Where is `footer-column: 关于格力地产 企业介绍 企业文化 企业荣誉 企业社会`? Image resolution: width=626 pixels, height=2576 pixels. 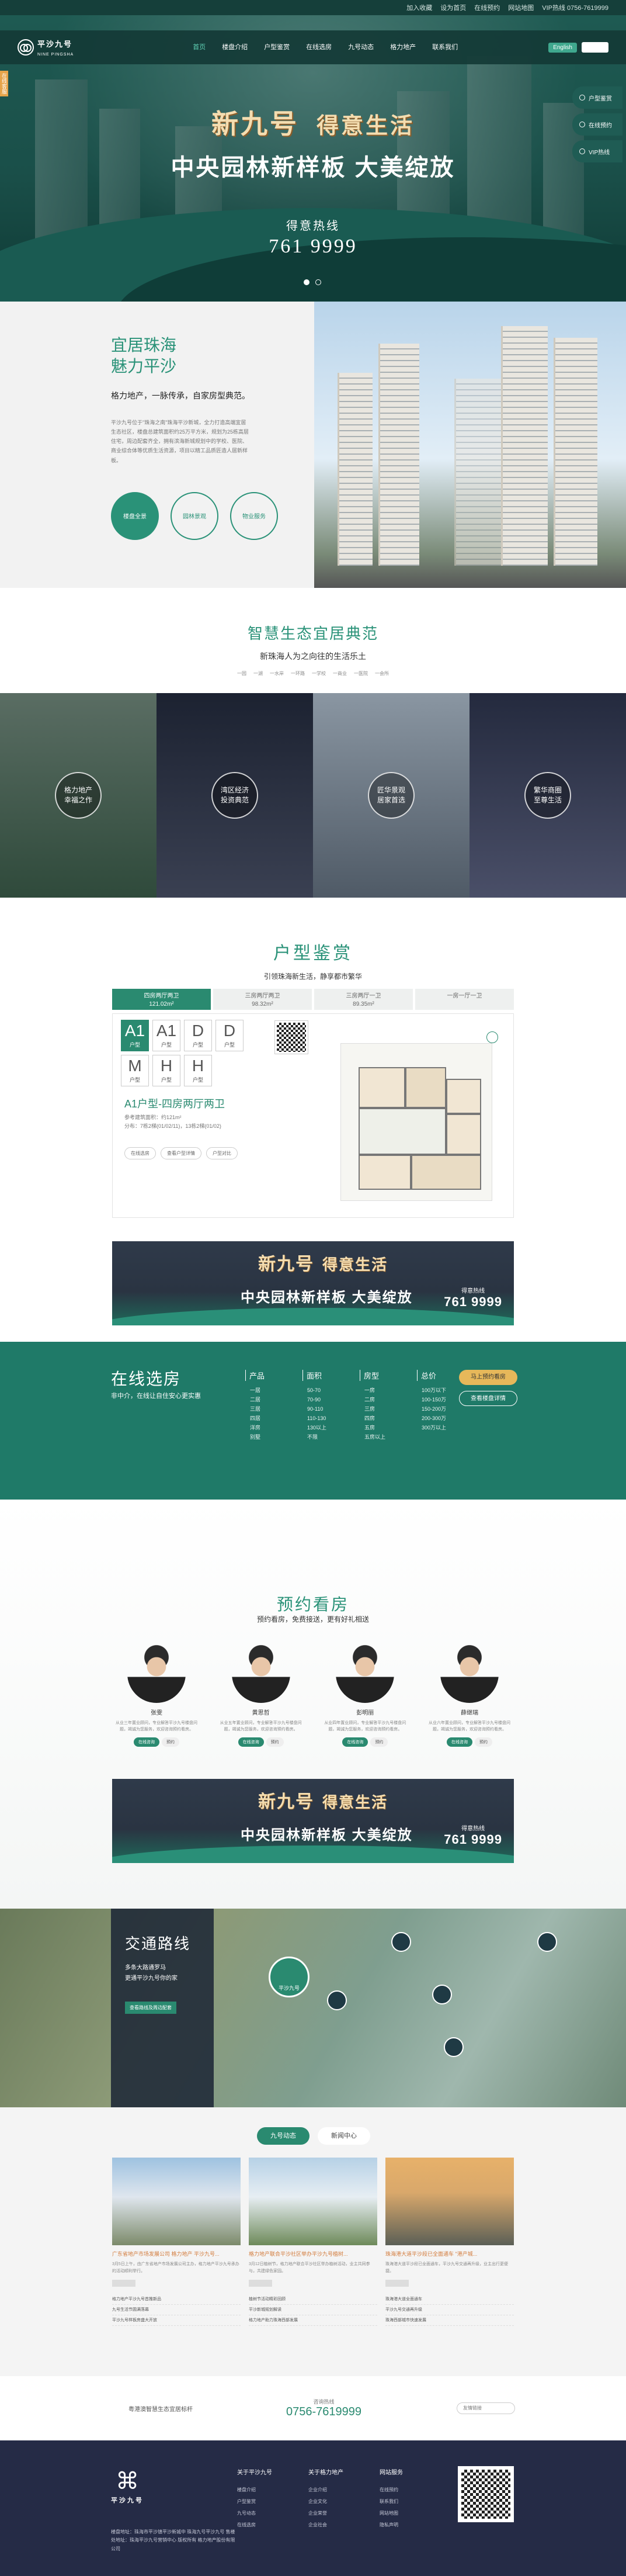 footer-column: 关于格力地产 企业介绍 企业文化 企业荣誉 企业社会 is located at coordinates (325, 2498).